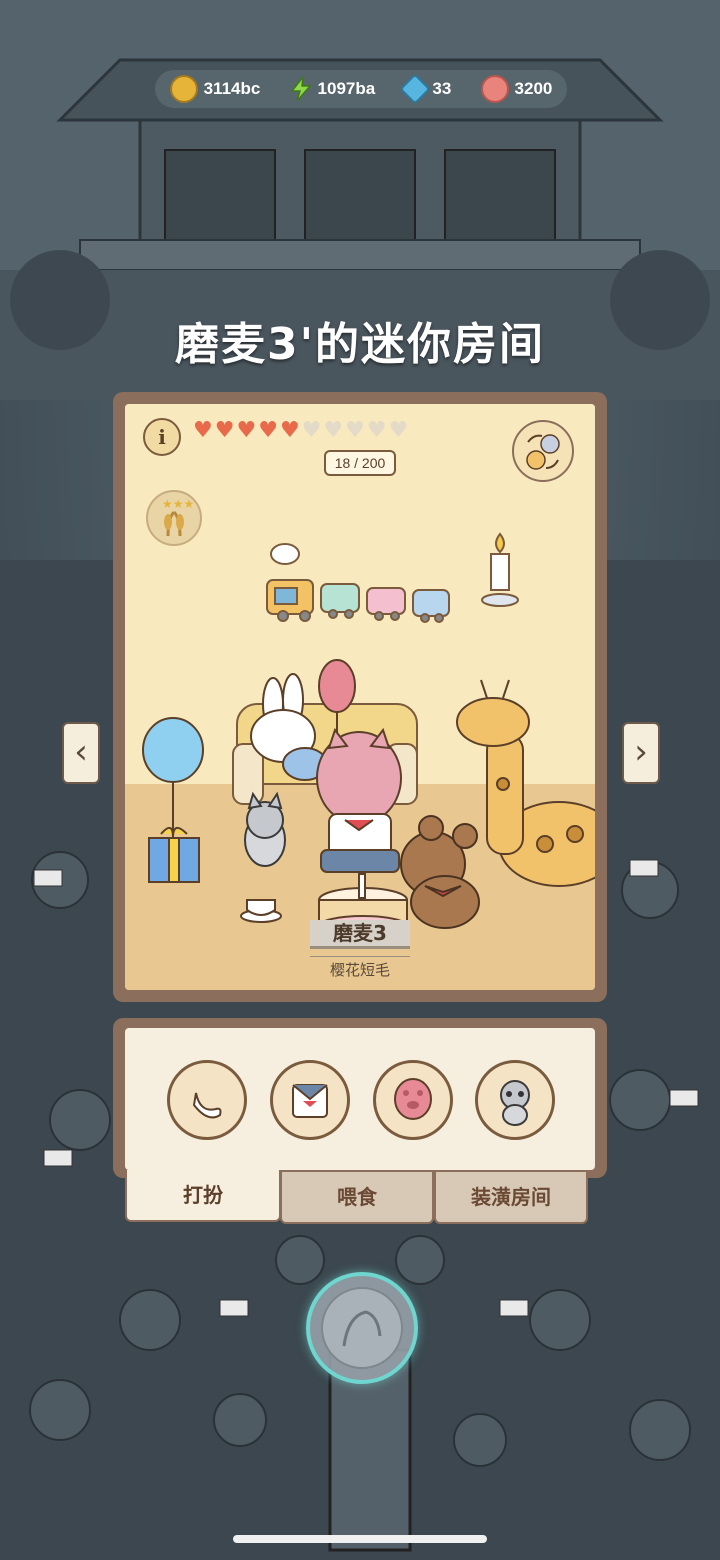 Image resolution: width=720 pixels, height=1560 pixels. Describe the element at coordinates (641, 753) in the screenshot. I see `next-cat-arrow: ›` at that location.